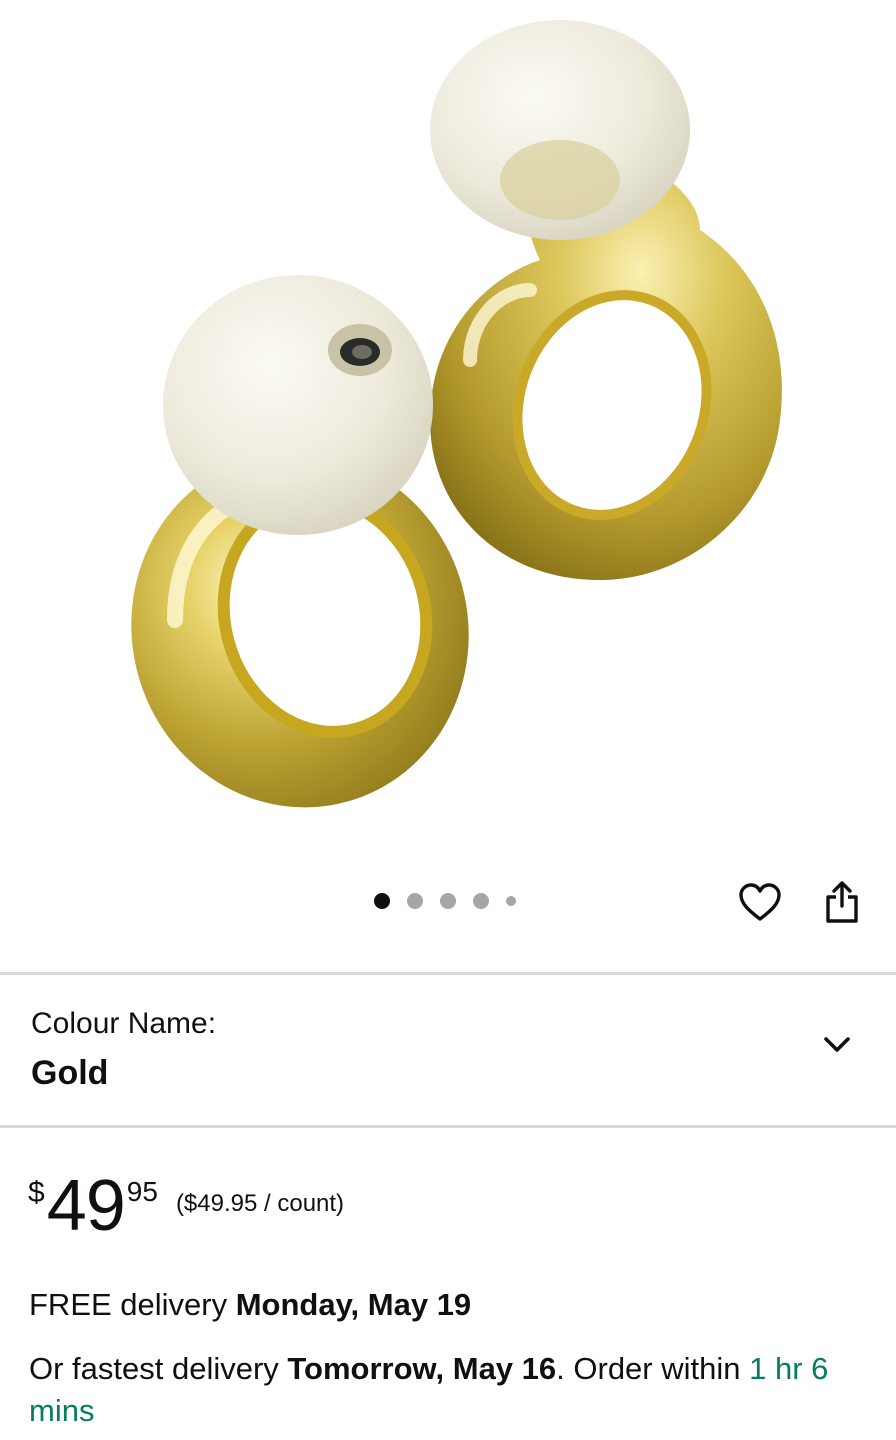 The width and height of the screenshot is (896, 1440). What do you see at coordinates (422, 1368) in the screenshot?
I see `fastest-delivery-date: Tomorrow, May 16` at bounding box center [422, 1368].